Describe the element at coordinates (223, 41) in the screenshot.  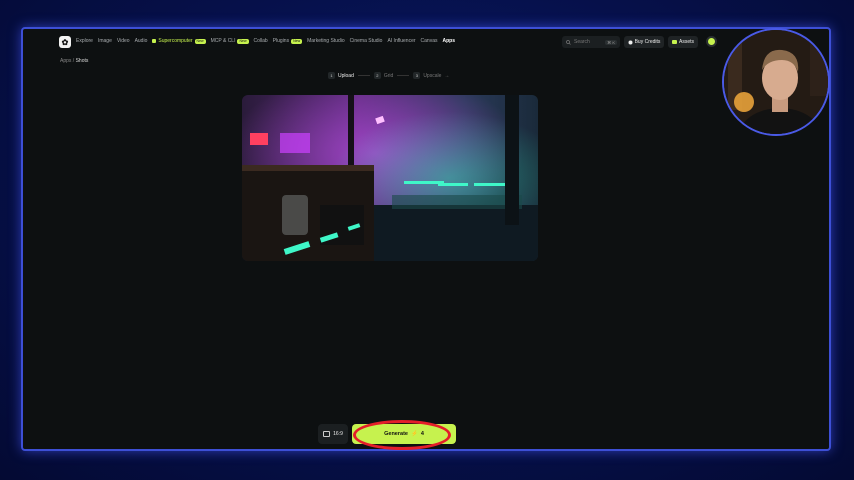
I see `nav-label: MCP & CLI` at that location.